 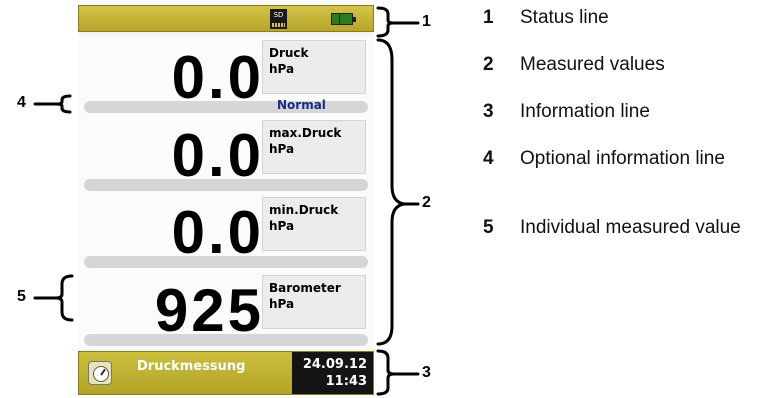 What do you see at coordinates (622, 158) in the screenshot?
I see `legend-text: Optional information line` at bounding box center [622, 158].